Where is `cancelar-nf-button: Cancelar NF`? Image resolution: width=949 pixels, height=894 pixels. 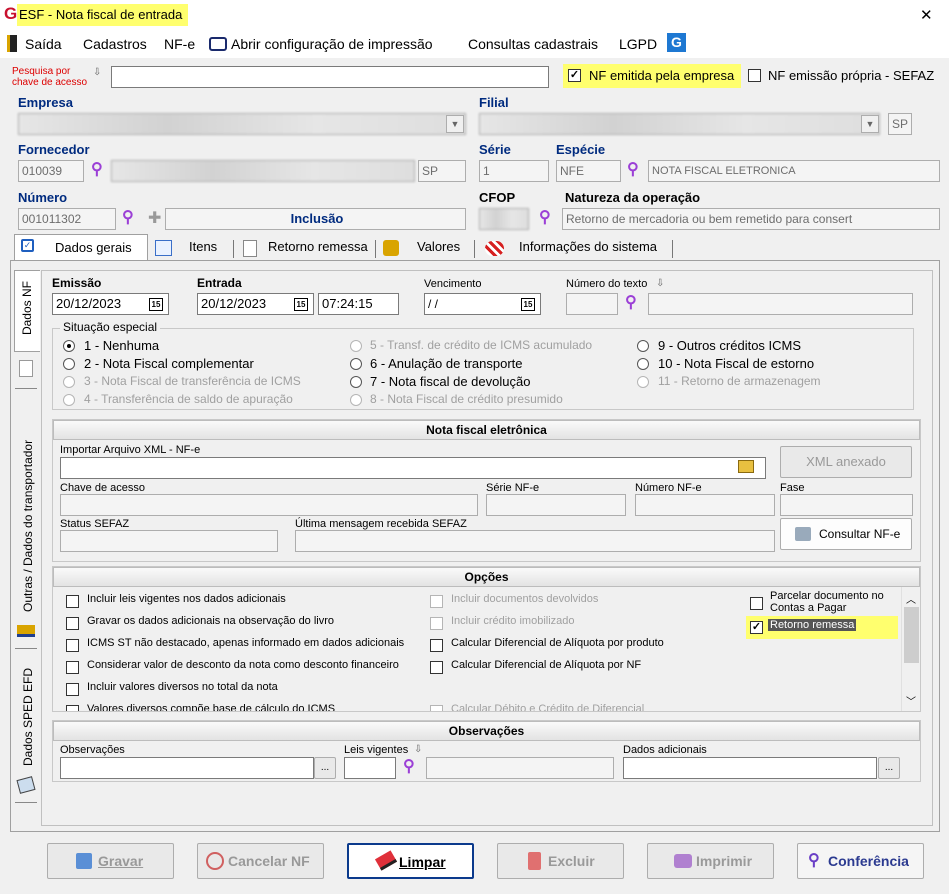 cancelar-nf-button: Cancelar NF is located at coordinates (260, 861).